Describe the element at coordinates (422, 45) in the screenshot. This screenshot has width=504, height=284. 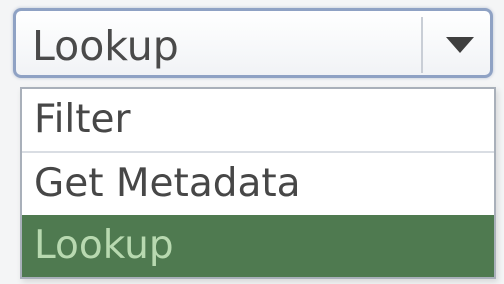
I see `combobox-divider` at that location.